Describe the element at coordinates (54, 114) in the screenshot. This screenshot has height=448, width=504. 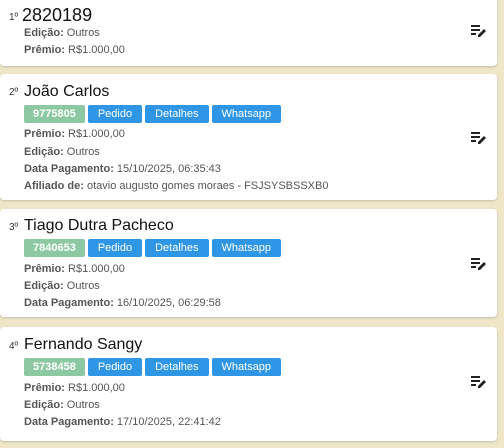
I see `ticket-number-badge: 9775805` at that location.